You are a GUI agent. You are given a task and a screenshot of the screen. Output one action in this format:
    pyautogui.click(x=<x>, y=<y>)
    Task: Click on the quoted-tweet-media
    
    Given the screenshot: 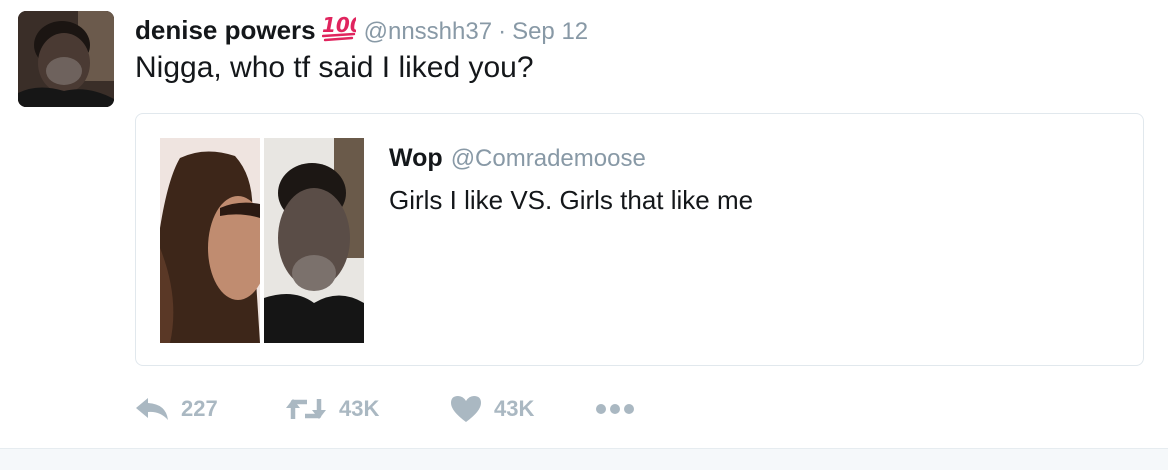 What is the action you would take?
    pyautogui.click(x=262, y=240)
    